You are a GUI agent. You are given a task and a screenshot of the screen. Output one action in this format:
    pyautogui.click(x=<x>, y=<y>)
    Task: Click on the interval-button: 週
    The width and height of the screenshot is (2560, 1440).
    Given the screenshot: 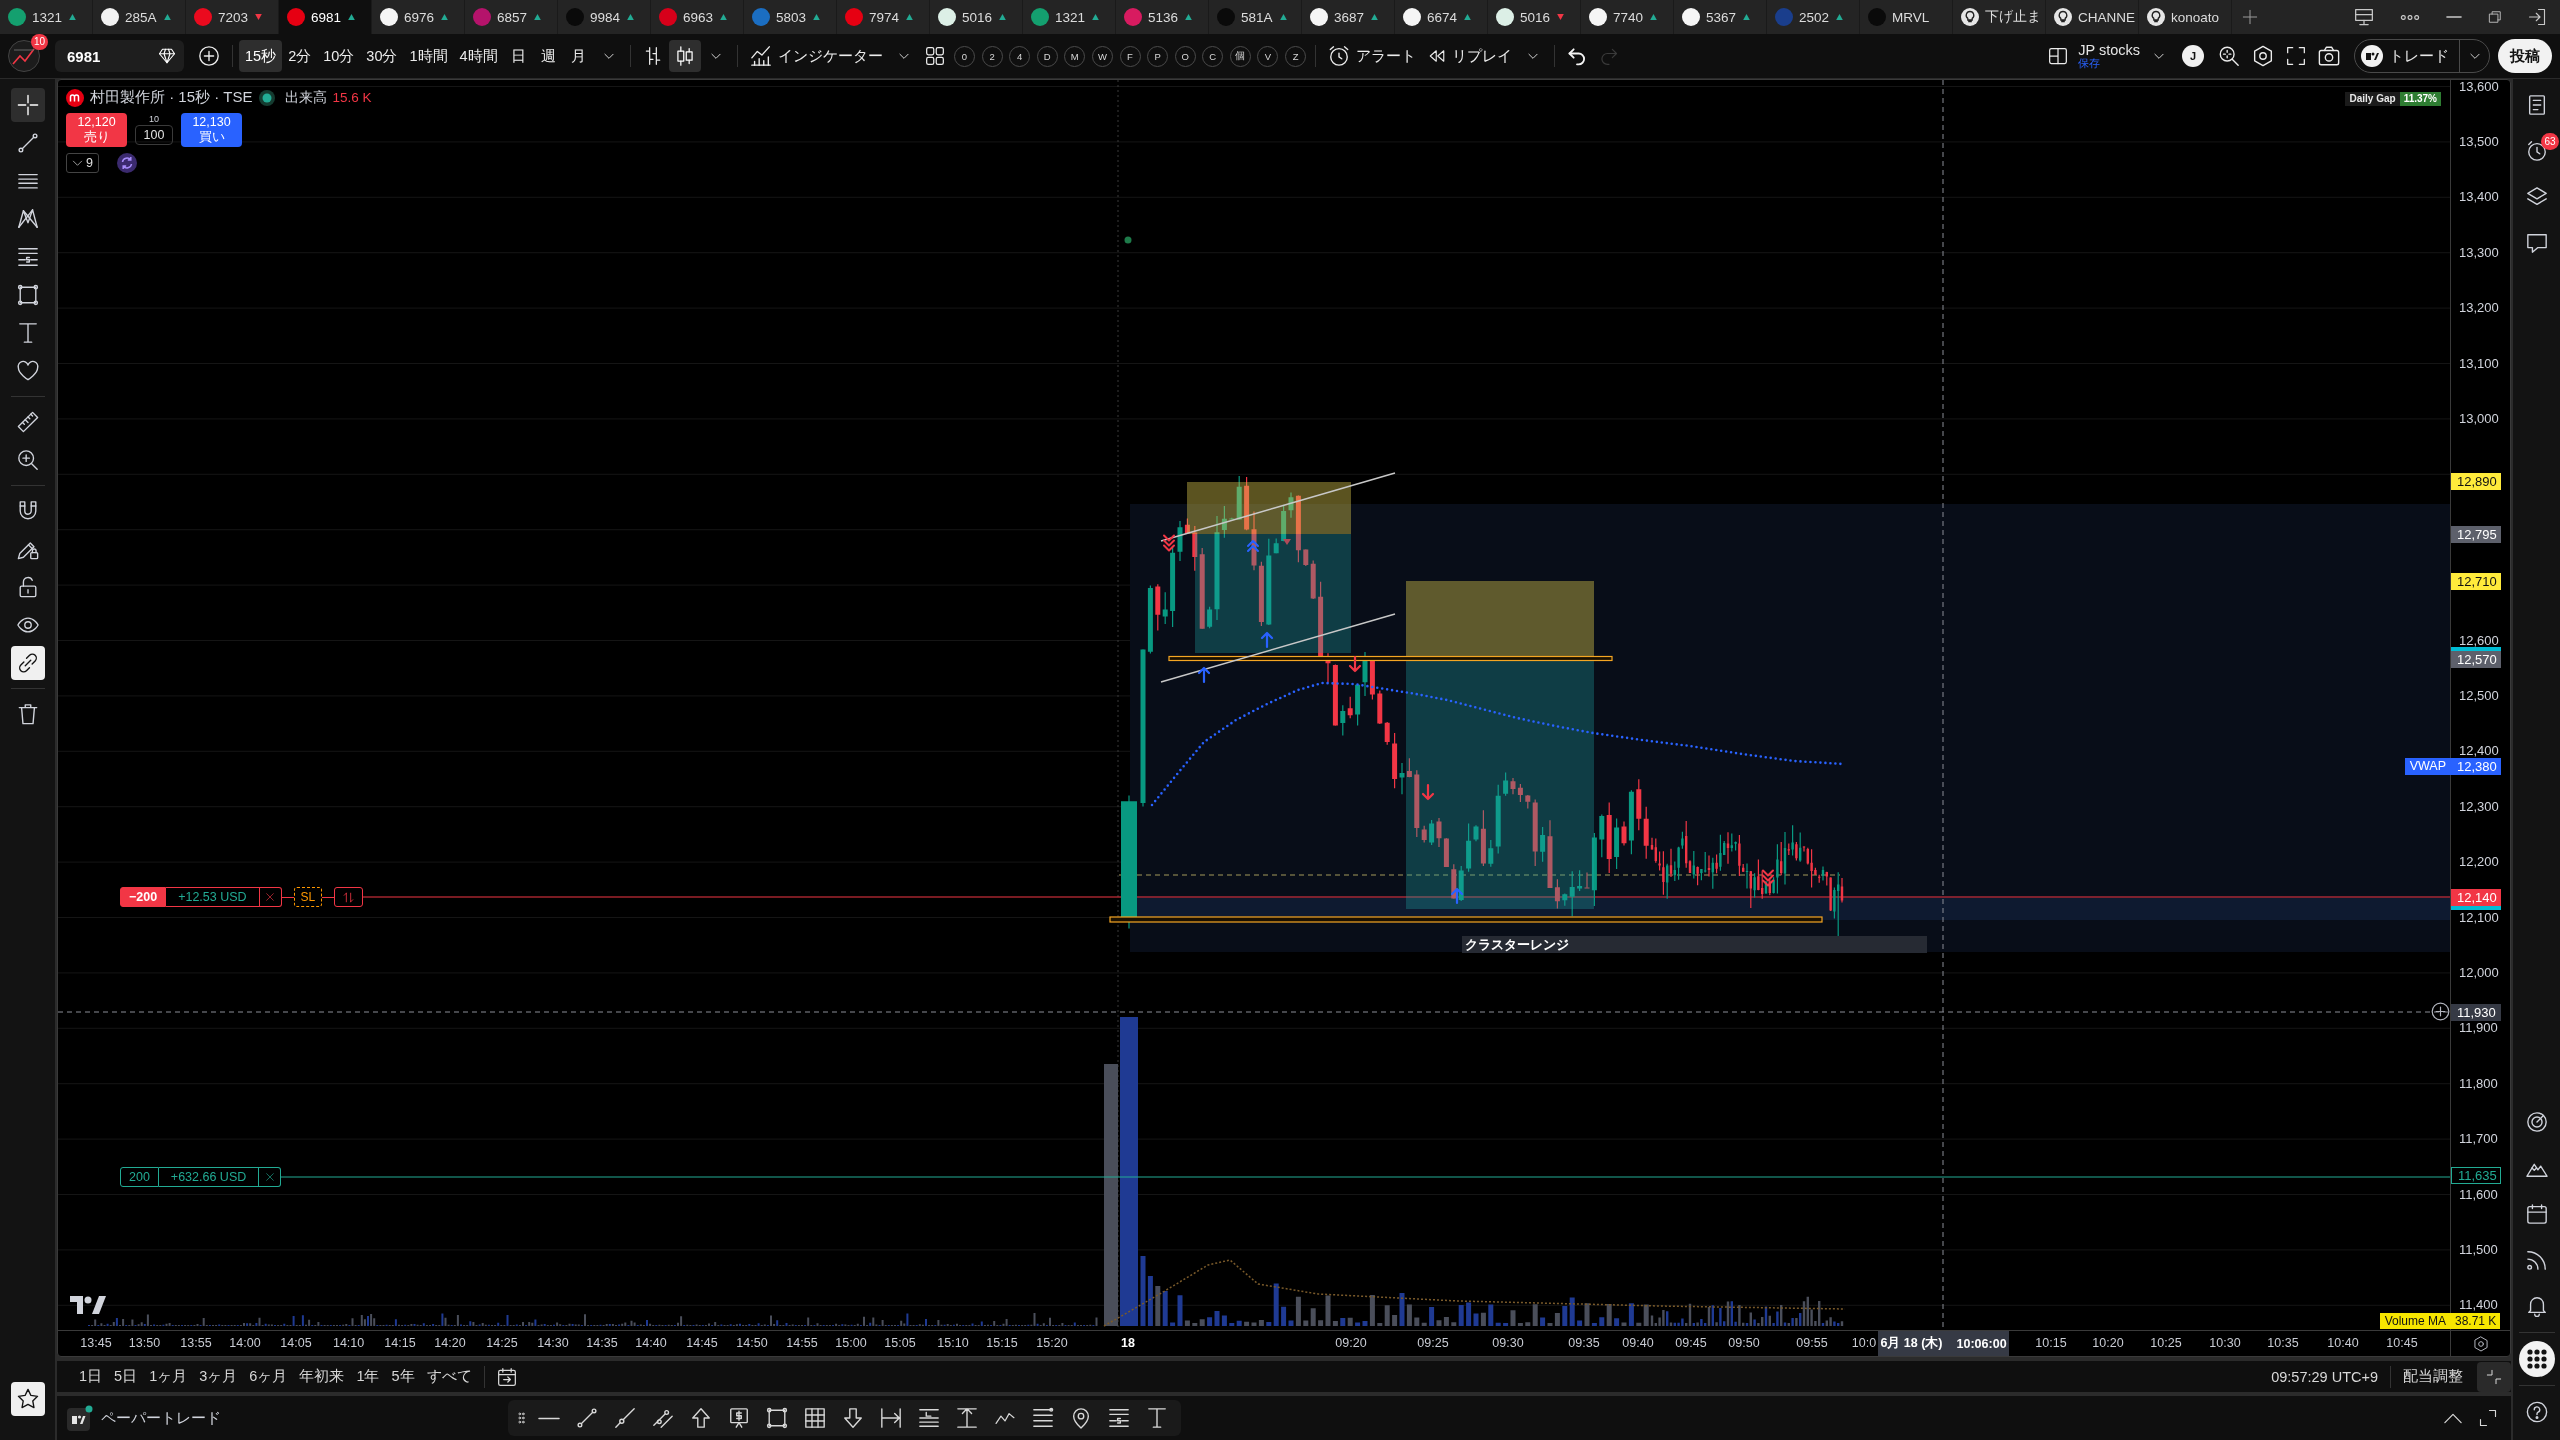 What is the action you would take?
    pyautogui.click(x=548, y=56)
    